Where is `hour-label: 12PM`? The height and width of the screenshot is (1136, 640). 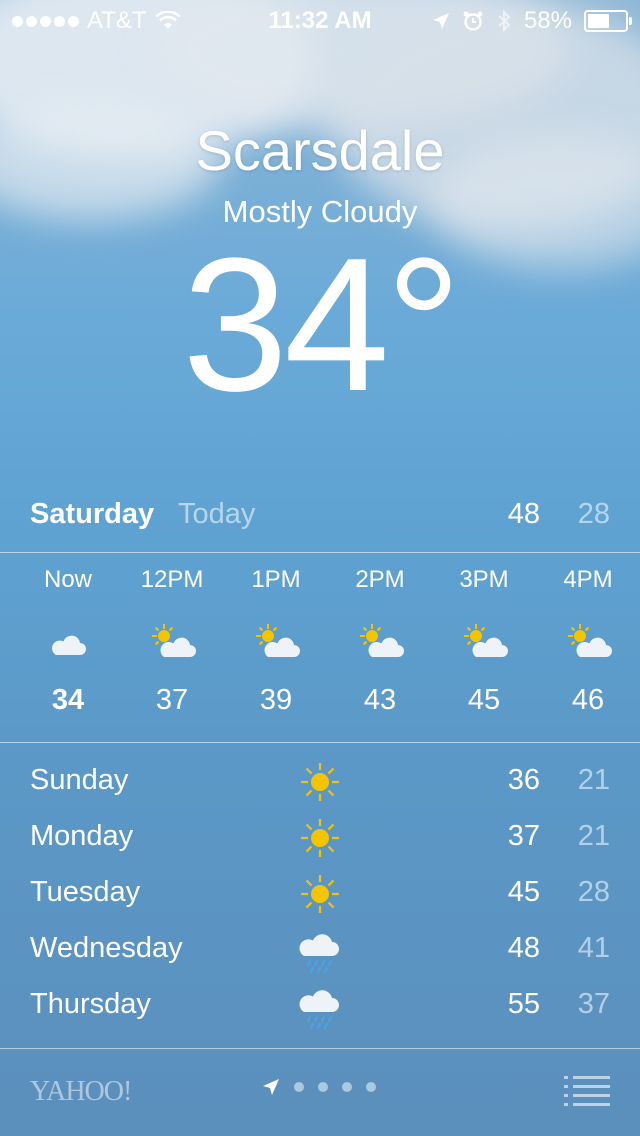
hour-label: 12PM is located at coordinates (172, 579).